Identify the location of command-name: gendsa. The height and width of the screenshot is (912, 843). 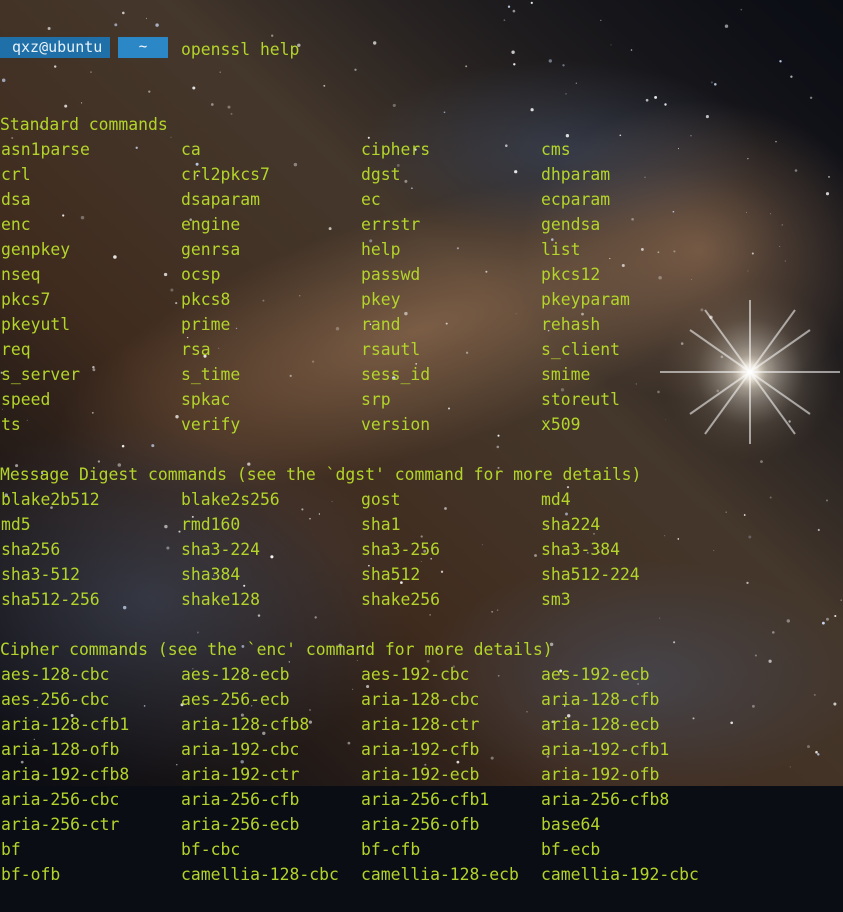
(571, 224).